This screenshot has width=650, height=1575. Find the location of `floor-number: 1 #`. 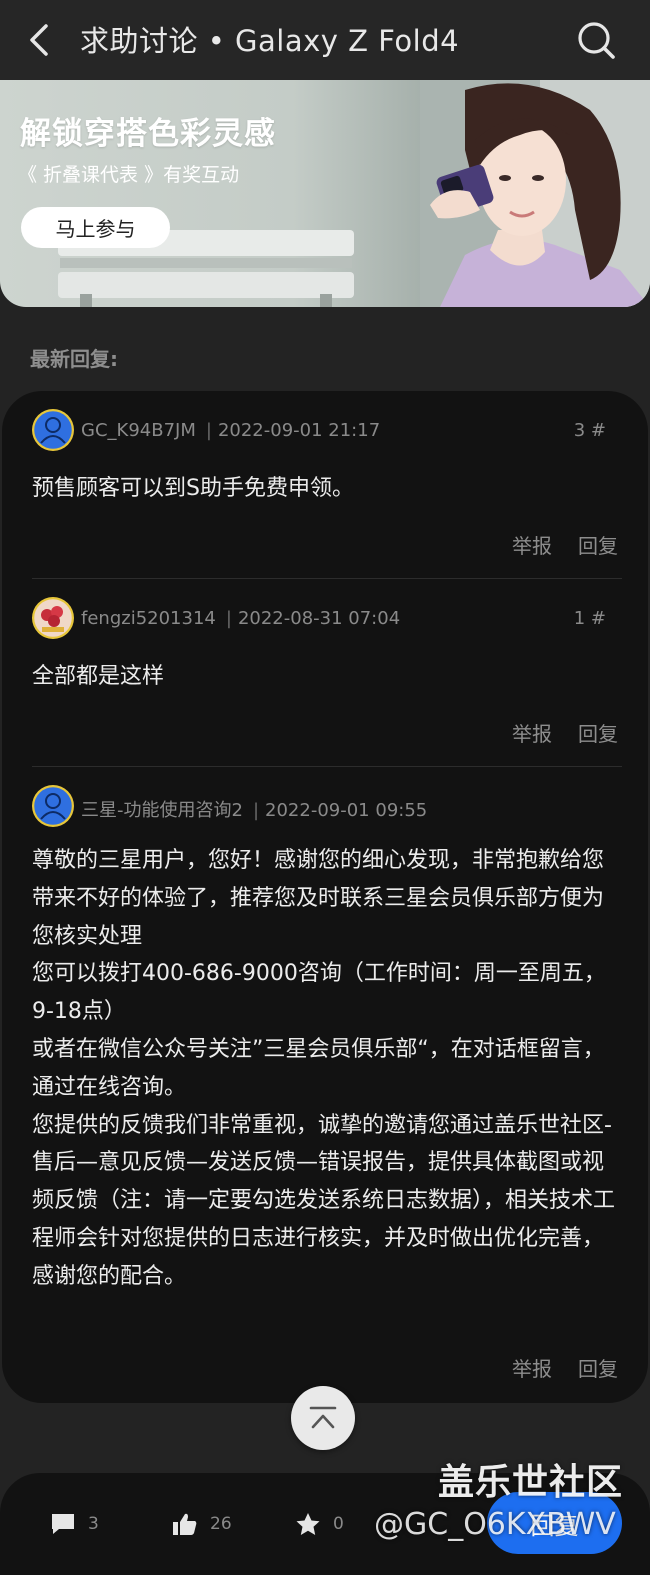

floor-number: 1 # is located at coordinates (589, 618).